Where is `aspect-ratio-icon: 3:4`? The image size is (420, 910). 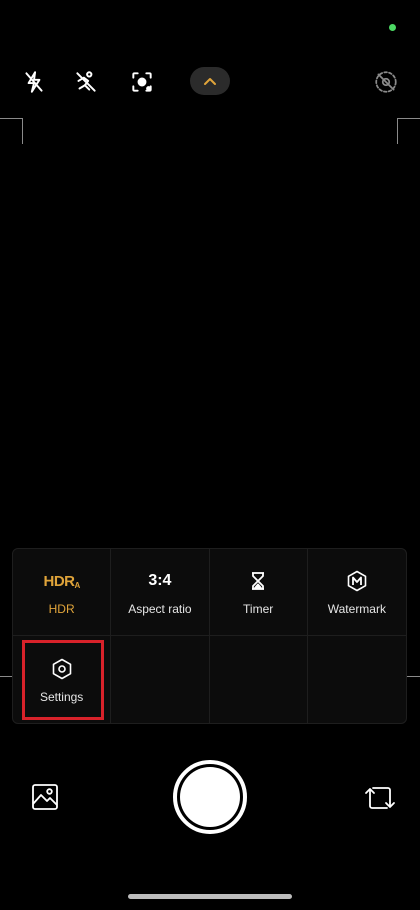
aspect-ratio-icon: 3:4 is located at coordinates (159, 581).